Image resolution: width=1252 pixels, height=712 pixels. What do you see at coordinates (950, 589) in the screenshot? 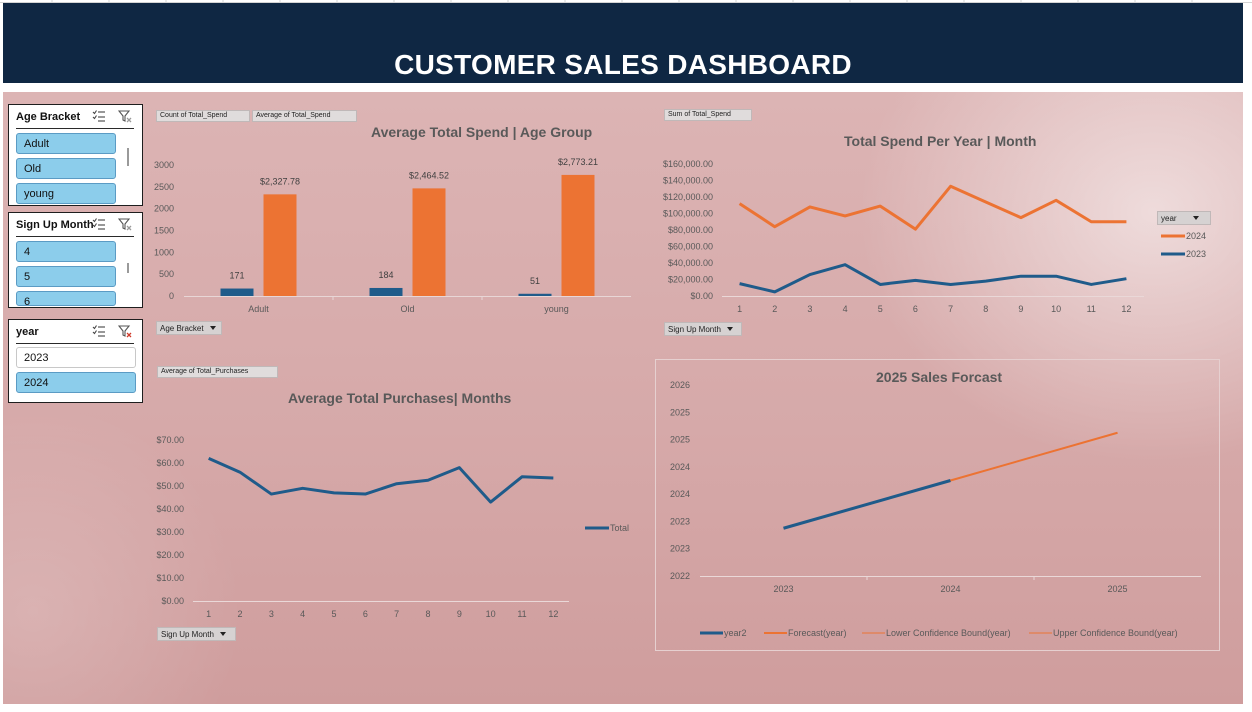
I see `x-tick-label: 2024` at bounding box center [950, 589].